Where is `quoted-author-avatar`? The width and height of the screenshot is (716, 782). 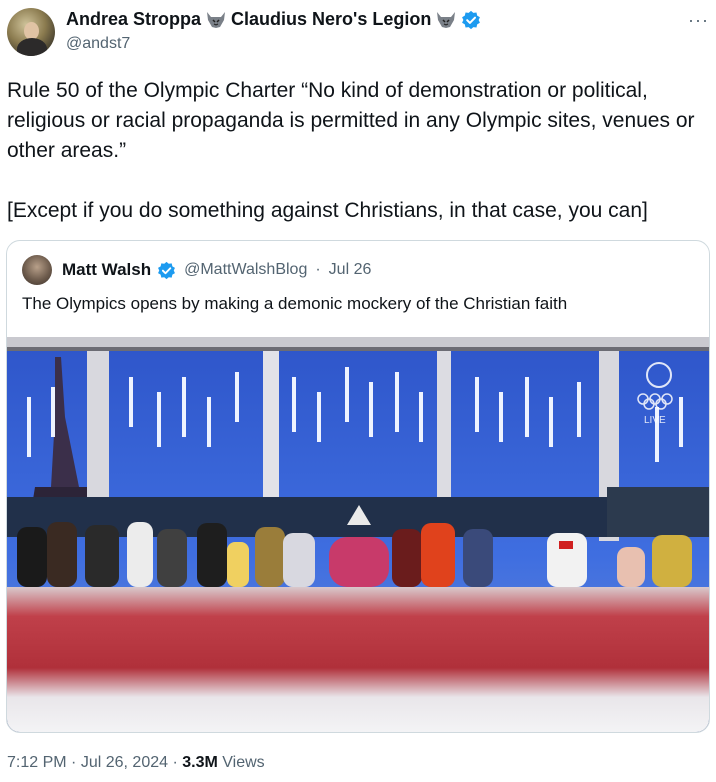 quoted-author-avatar is located at coordinates (37, 270).